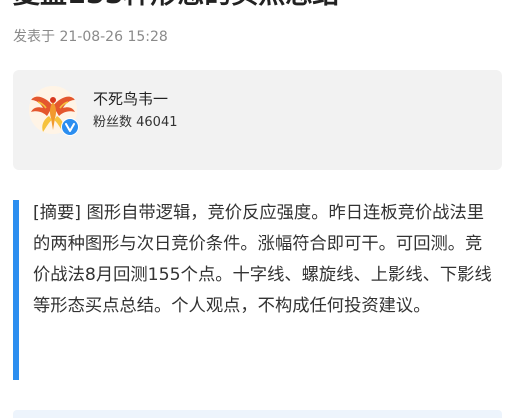 The image size is (514, 418). Describe the element at coordinates (135, 122) in the screenshot. I see `fans-count: 粉丝数 46041` at that location.